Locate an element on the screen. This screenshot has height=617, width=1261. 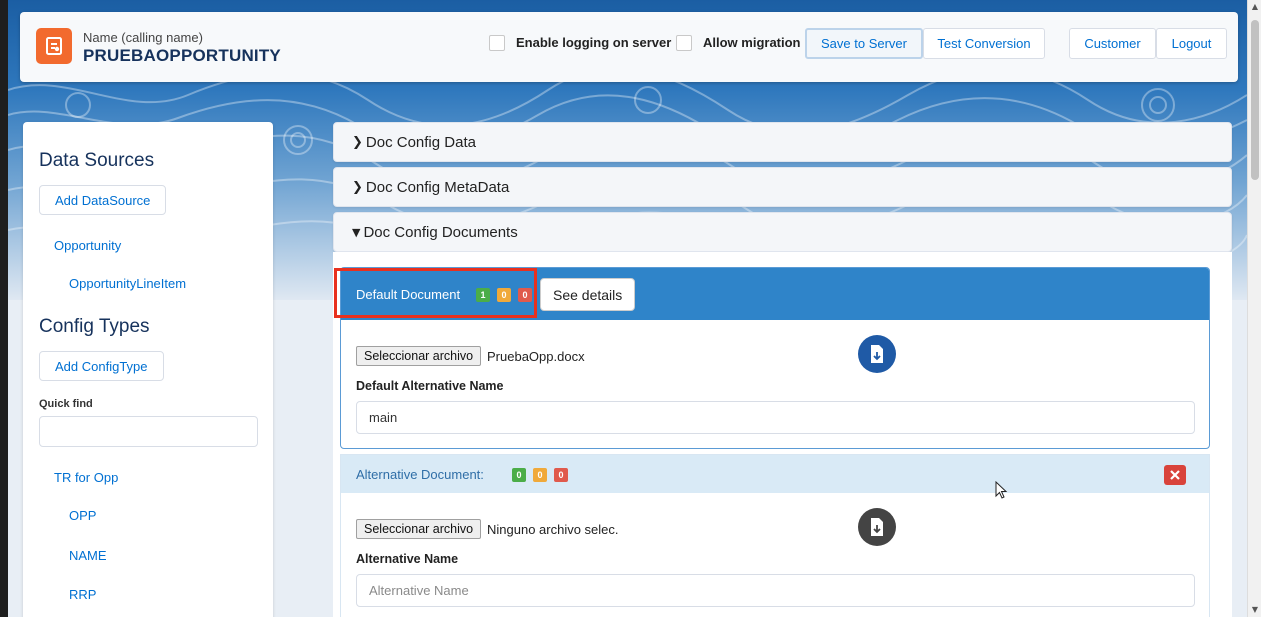
test-conversion-button: Test Conversion is located at coordinates (984, 43).